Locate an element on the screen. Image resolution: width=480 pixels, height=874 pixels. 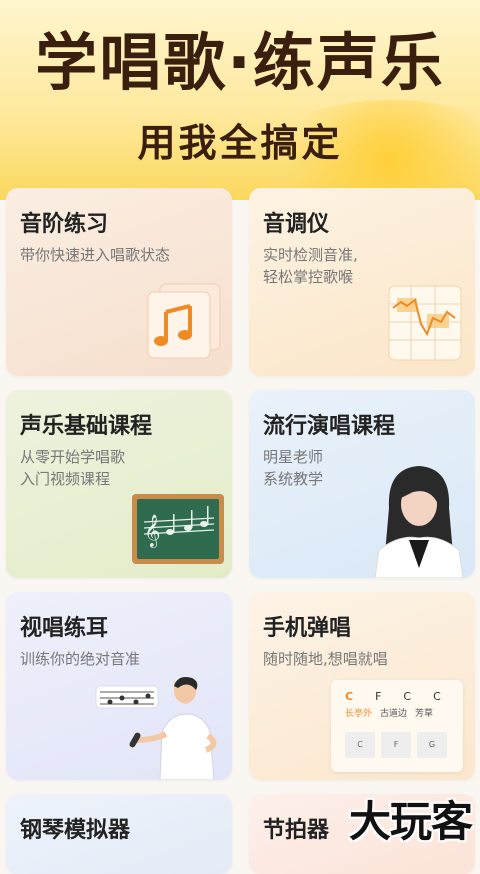
card-title: 流行演唱课程 is located at coordinates (329, 426).